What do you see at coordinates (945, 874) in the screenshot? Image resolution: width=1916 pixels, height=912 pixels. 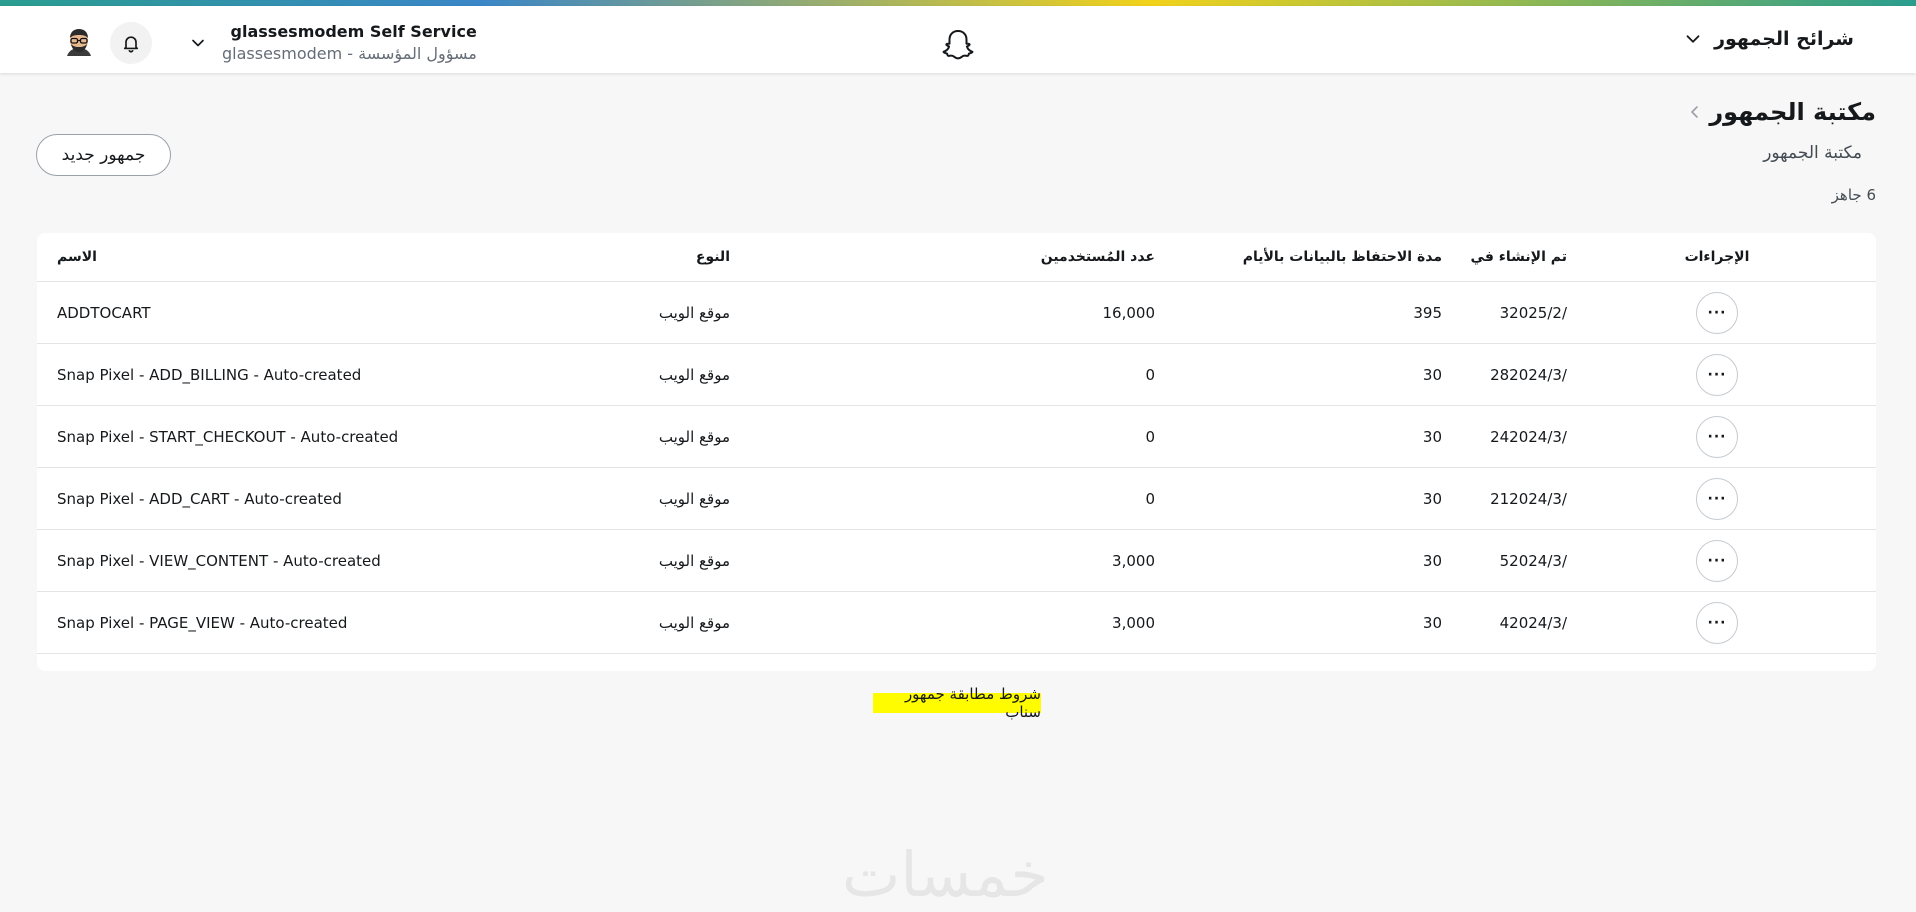 I see `watermark: خمسات` at bounding box center [945, 874].